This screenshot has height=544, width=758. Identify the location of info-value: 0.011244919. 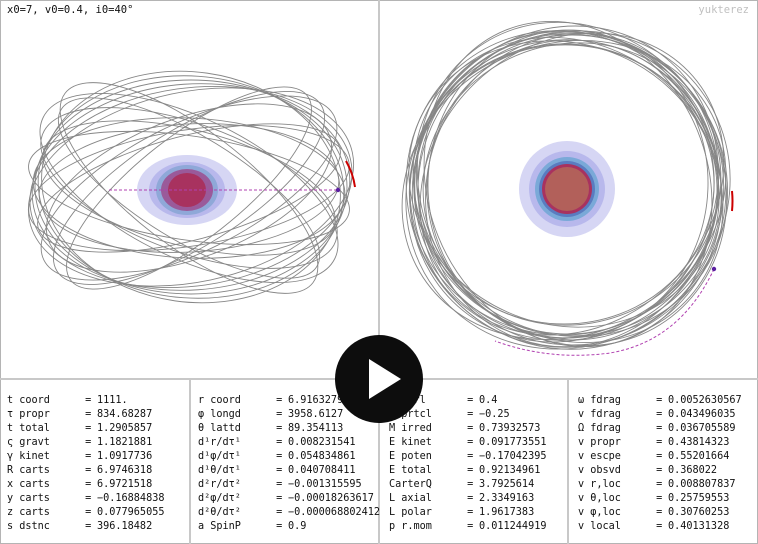
(513, 526).